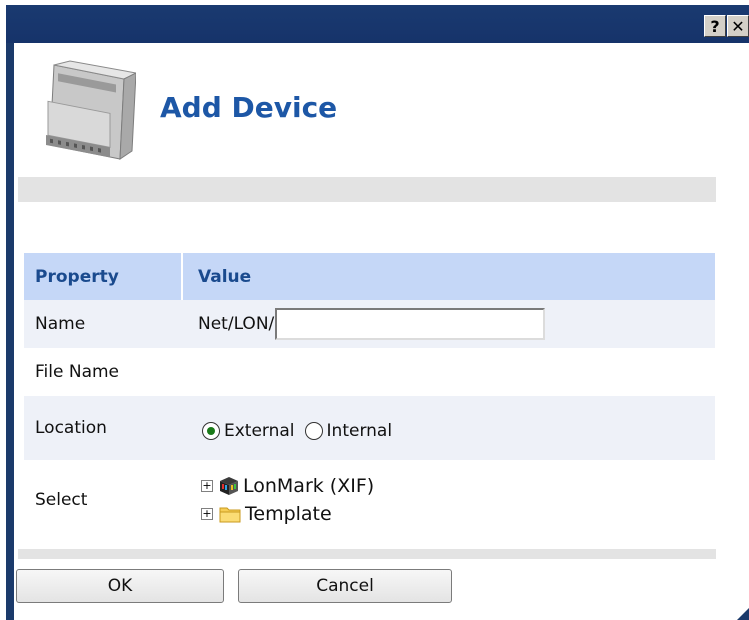 This screenshot has height=620, width=749. I want to click on help-icon: ?, so click(715, 26).